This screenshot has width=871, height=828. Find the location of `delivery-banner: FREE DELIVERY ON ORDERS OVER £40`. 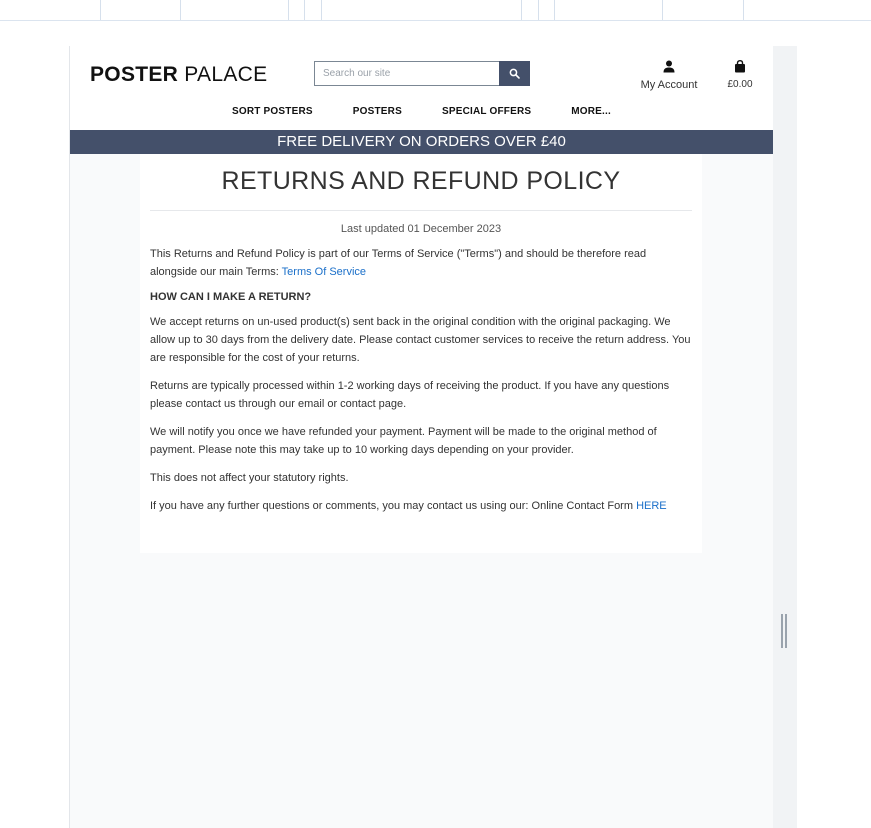

delivery-banner: FREE DELIVERY ON ORDERS OVER £40 is located at coordinates (421, 142).